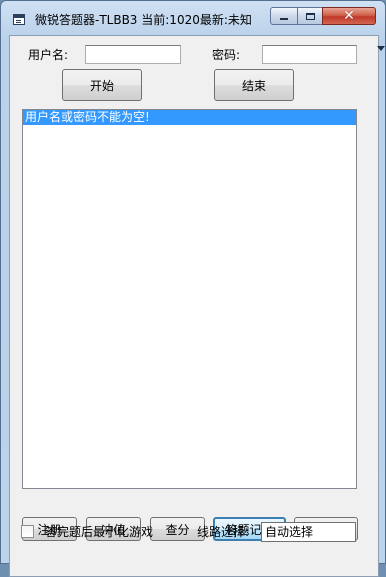 This screenshot has height=577, width=386. I want to click on maximize-button, so click(310, 16).